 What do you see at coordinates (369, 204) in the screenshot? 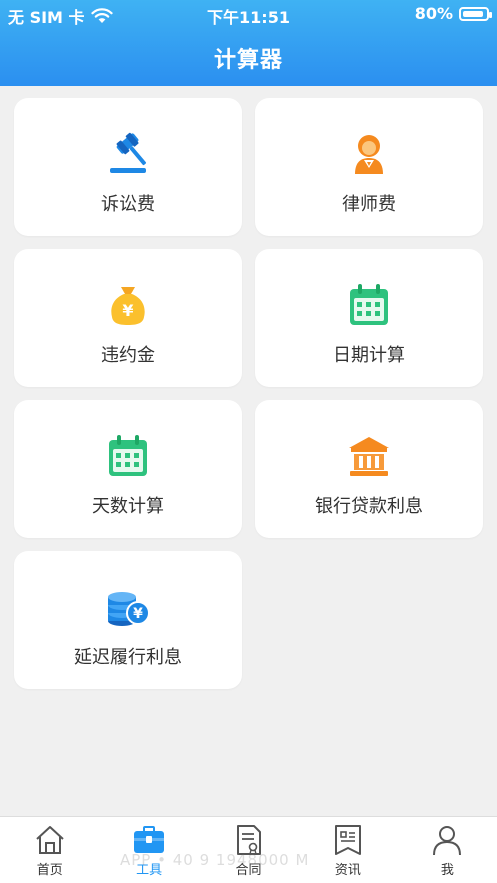
I see `card-label: 律师费` at bounding box center [369, 204].